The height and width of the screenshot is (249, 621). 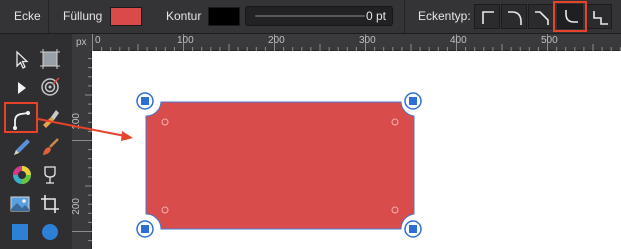 What do you see at coordinates (185, 40) in the screenshot?
I see `ruler-label-100: 100` at bounding box center [185, 40].